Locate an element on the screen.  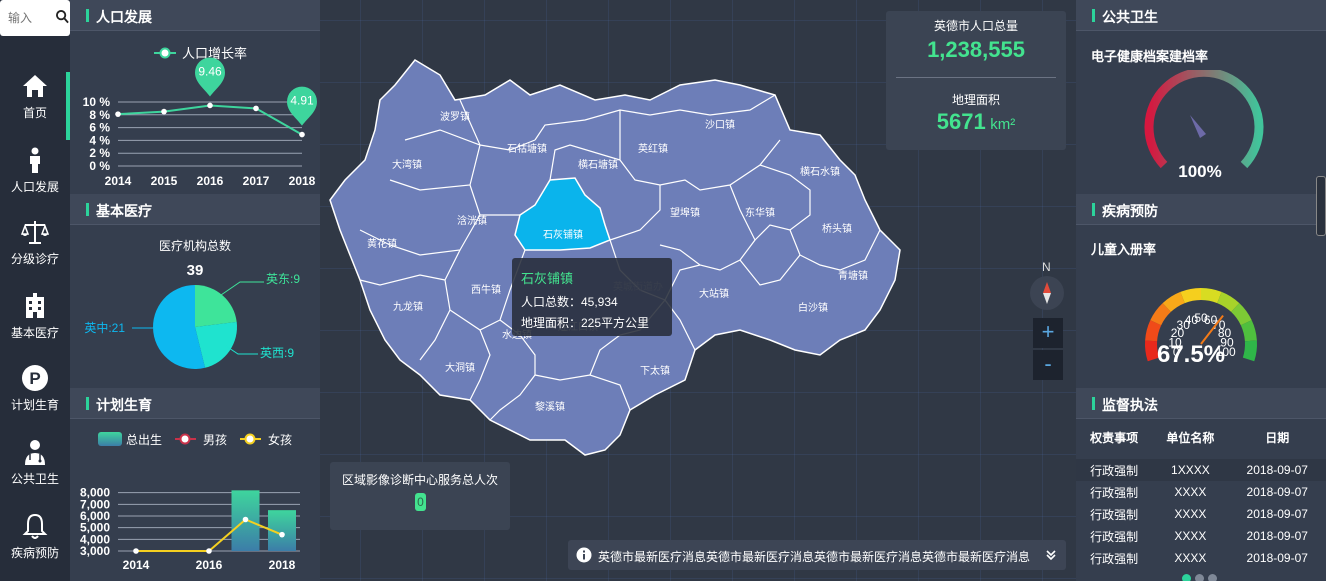
table-header-row: 权责事项 单位名称 日期 is located at coordinates (1201, 437).